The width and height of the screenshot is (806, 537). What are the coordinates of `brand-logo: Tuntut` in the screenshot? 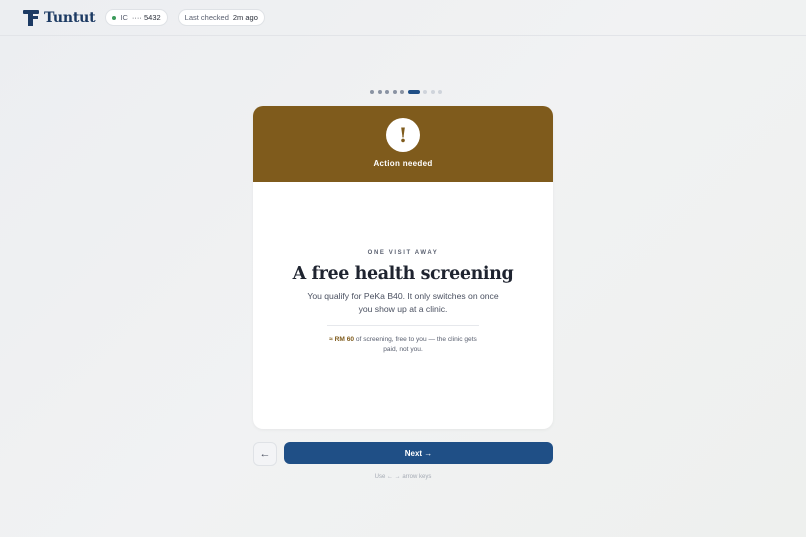 It's located at (59, 17).